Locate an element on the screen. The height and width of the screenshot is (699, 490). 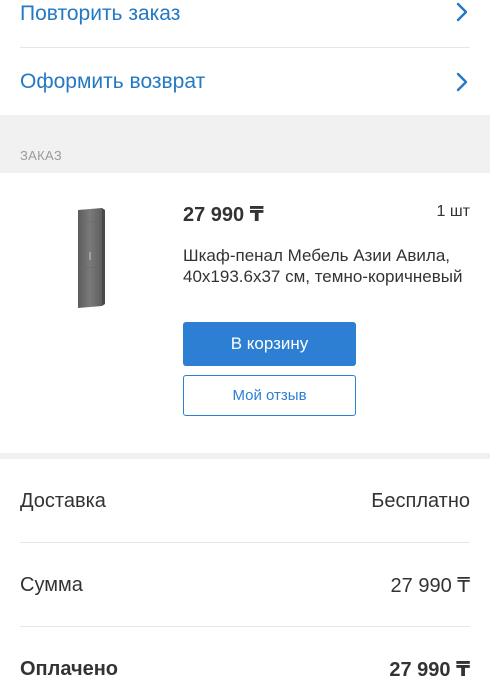
delivery-row: Доставка Бесплатно is located at coordinates (245, 501).